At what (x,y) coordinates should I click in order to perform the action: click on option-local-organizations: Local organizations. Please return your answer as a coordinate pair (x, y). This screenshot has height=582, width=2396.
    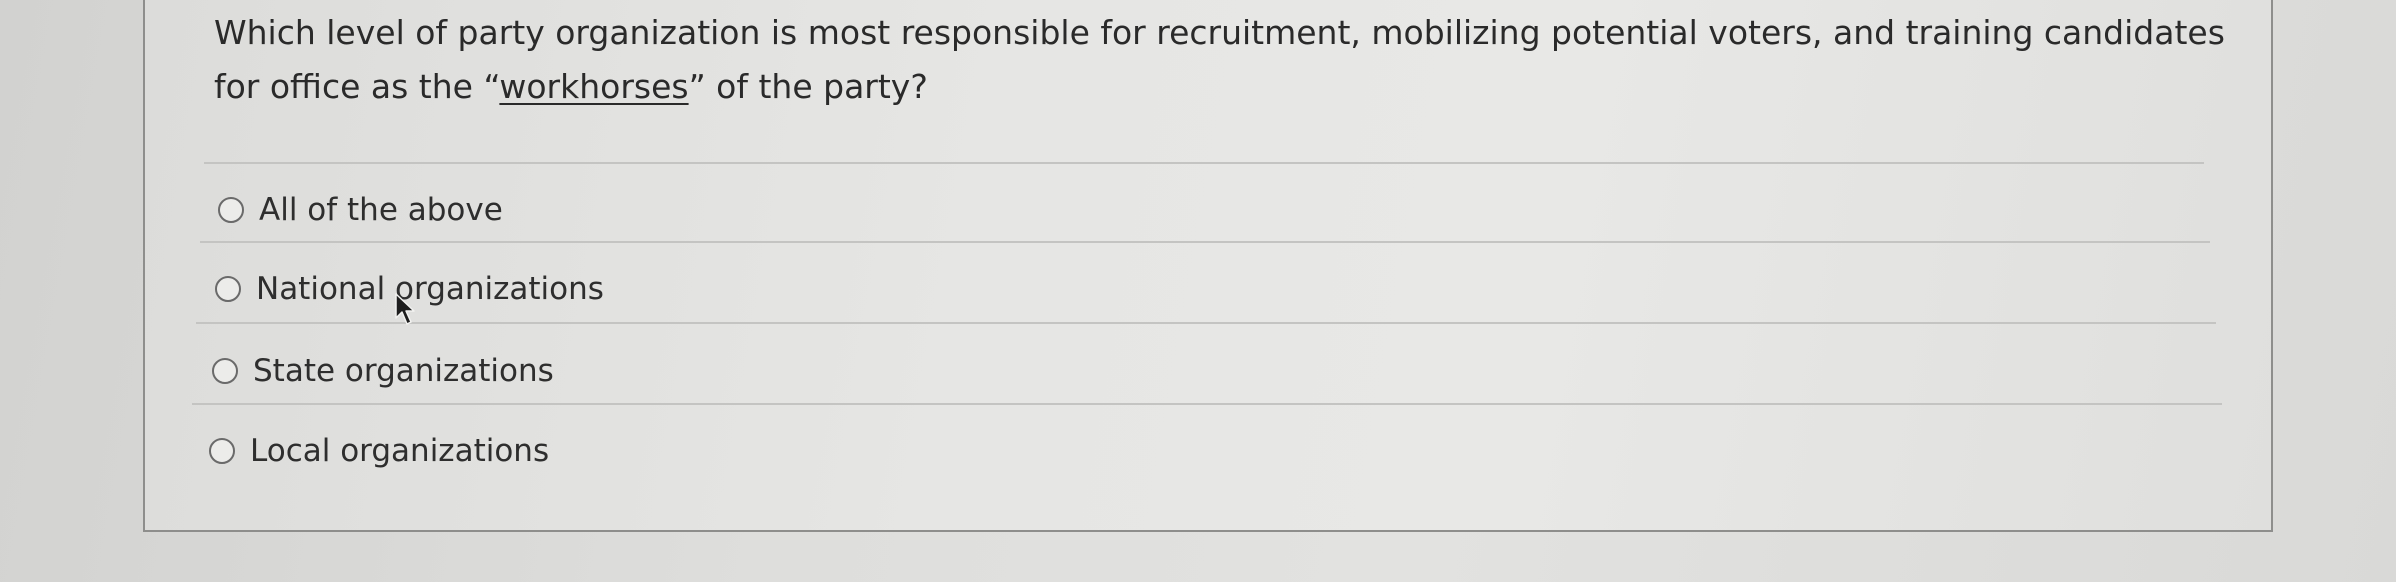
    Looking at the image, I should click on (379, 451).